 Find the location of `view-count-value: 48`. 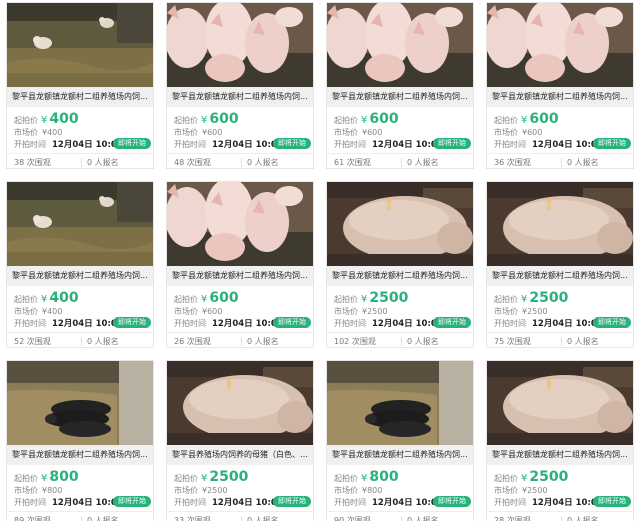

view-count-value: 48 is located at coordinates (179, 162).